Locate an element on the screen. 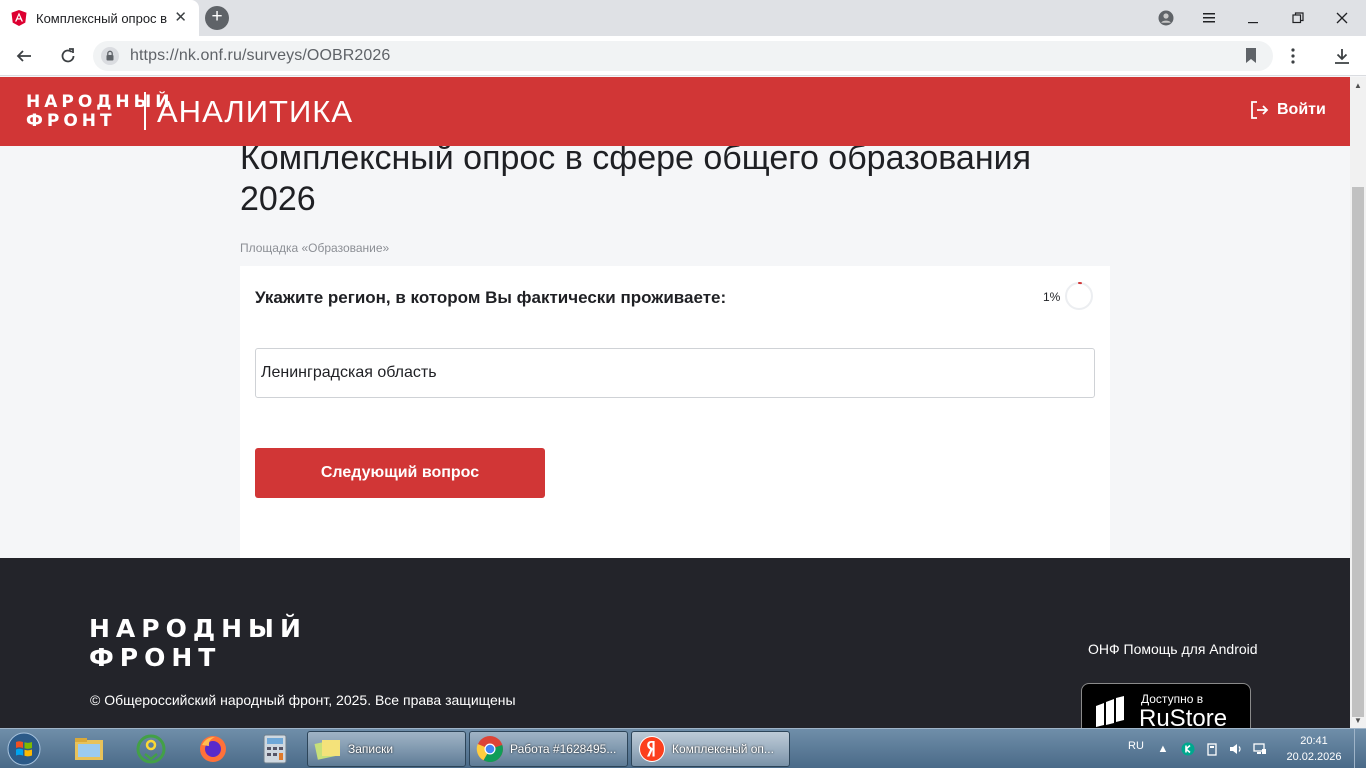 This screenshot has height=768, width=1366. yandex-browser-icon is located at coordinates (652, 749).